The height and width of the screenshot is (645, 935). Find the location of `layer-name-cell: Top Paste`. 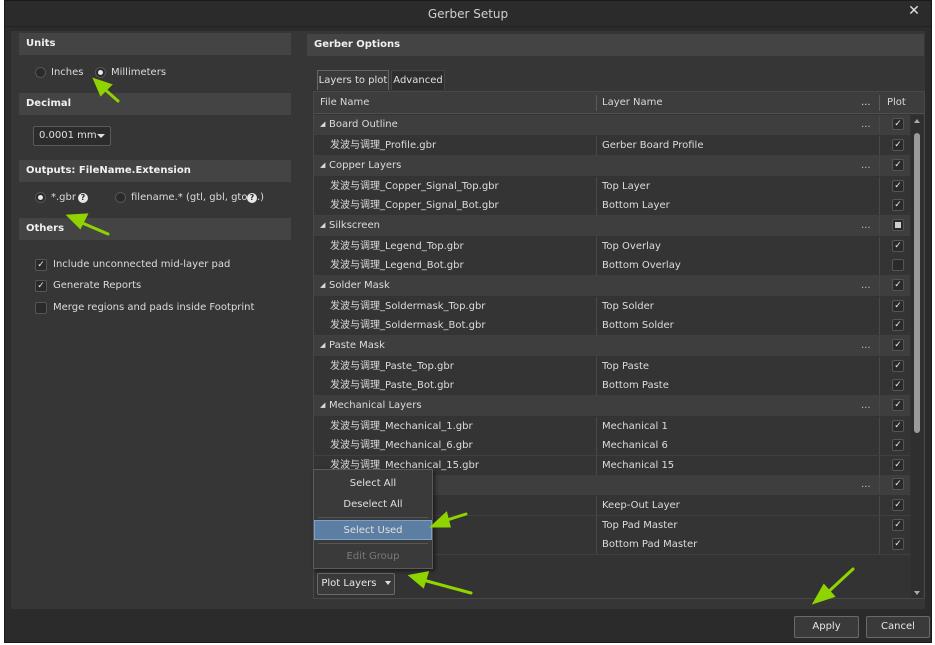

layer-name-cell: Top Paste is located at coordinates (626, 366).